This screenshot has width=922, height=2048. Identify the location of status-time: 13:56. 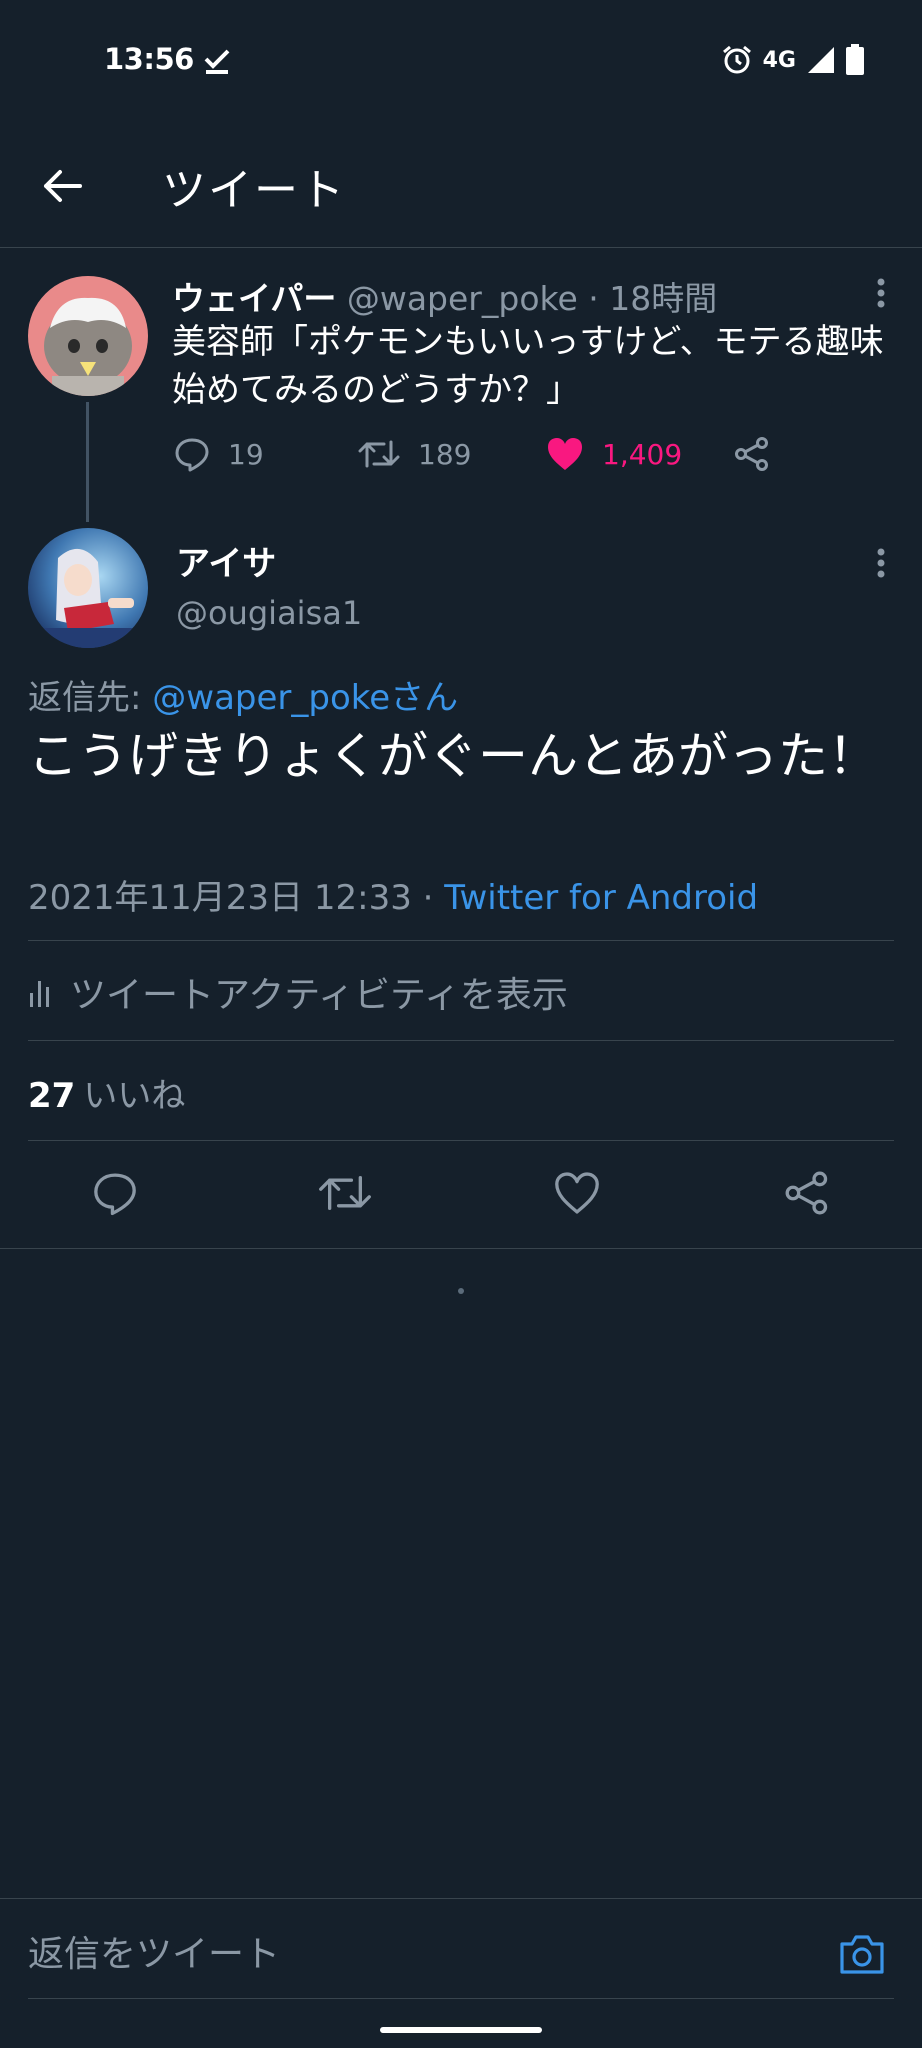
(149, 59).